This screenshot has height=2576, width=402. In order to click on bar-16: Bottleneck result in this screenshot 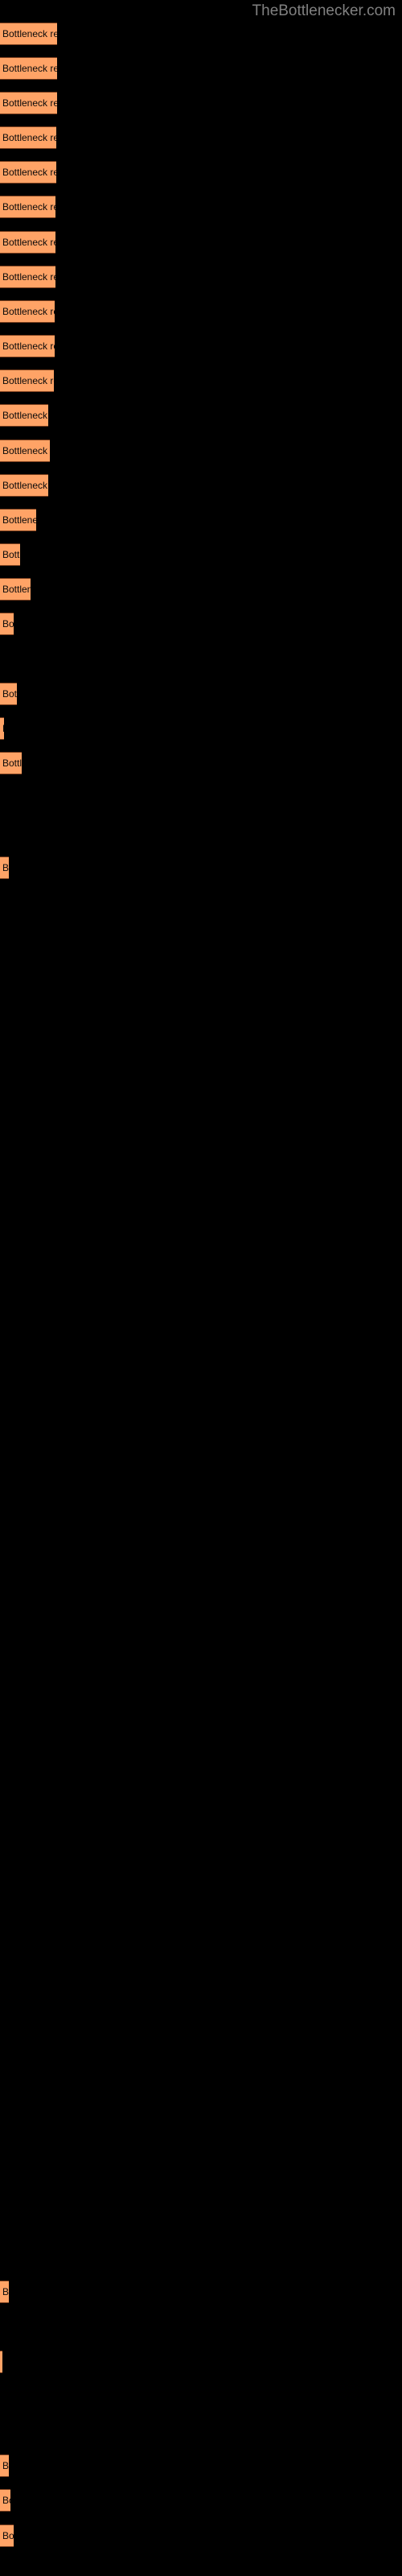, I will do `click(10, 554)`.